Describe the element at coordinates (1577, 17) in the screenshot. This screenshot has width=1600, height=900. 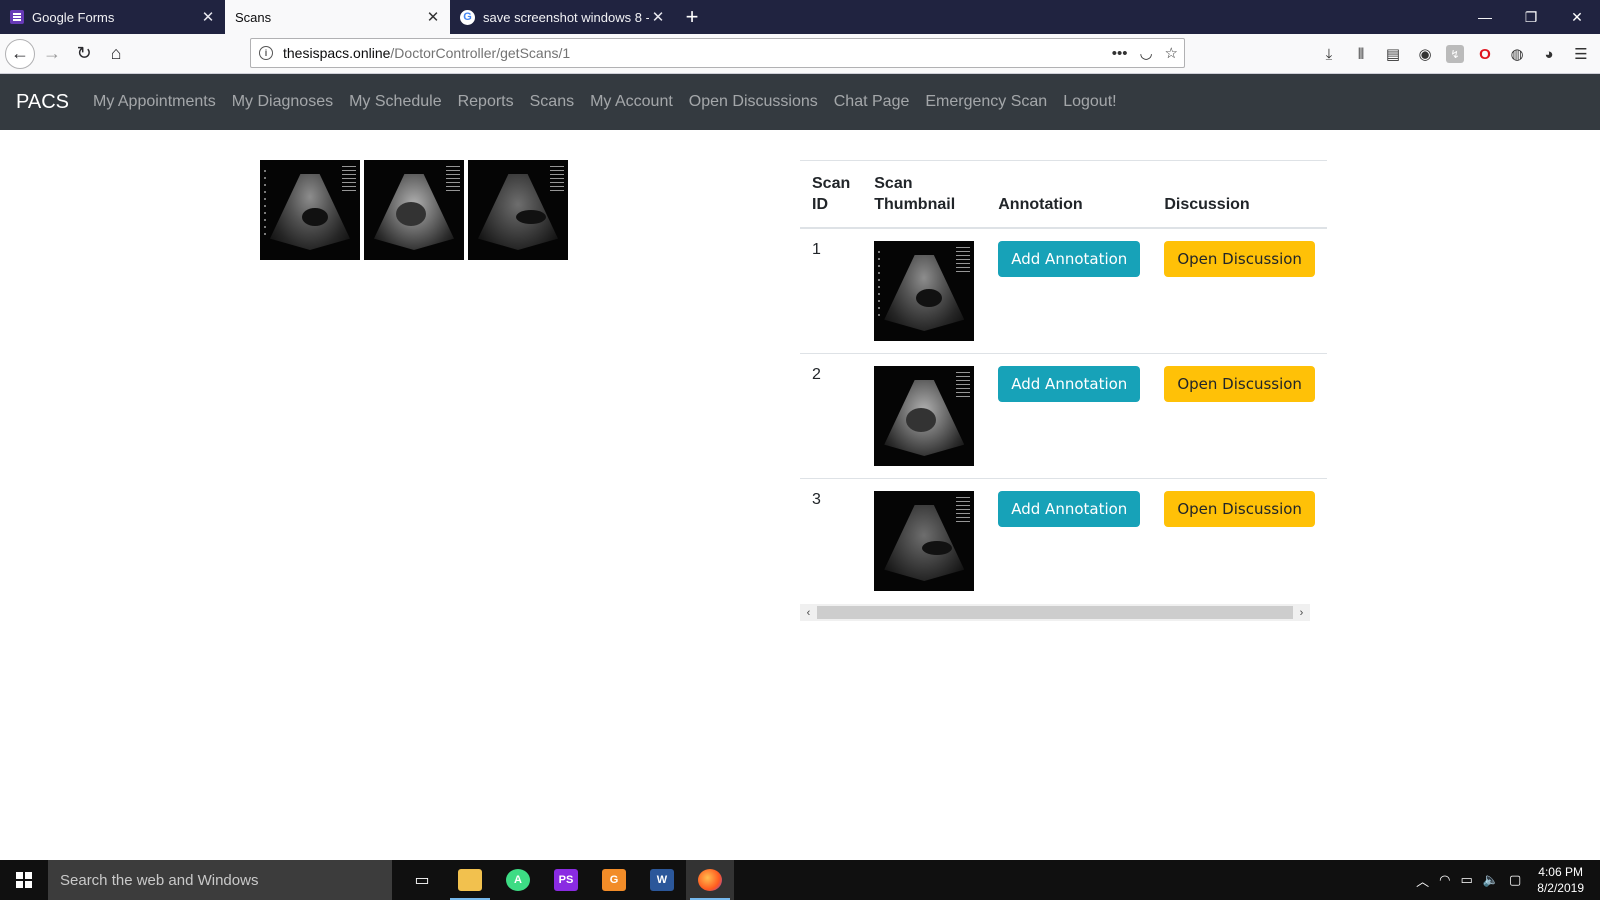
I see `close-window-button: ✕` at that location.